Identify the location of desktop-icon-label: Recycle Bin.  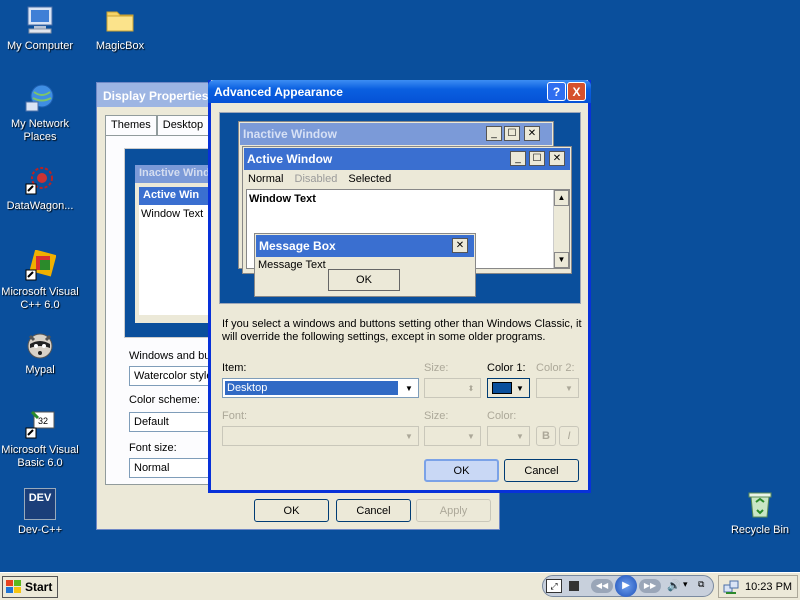
(760, 530).